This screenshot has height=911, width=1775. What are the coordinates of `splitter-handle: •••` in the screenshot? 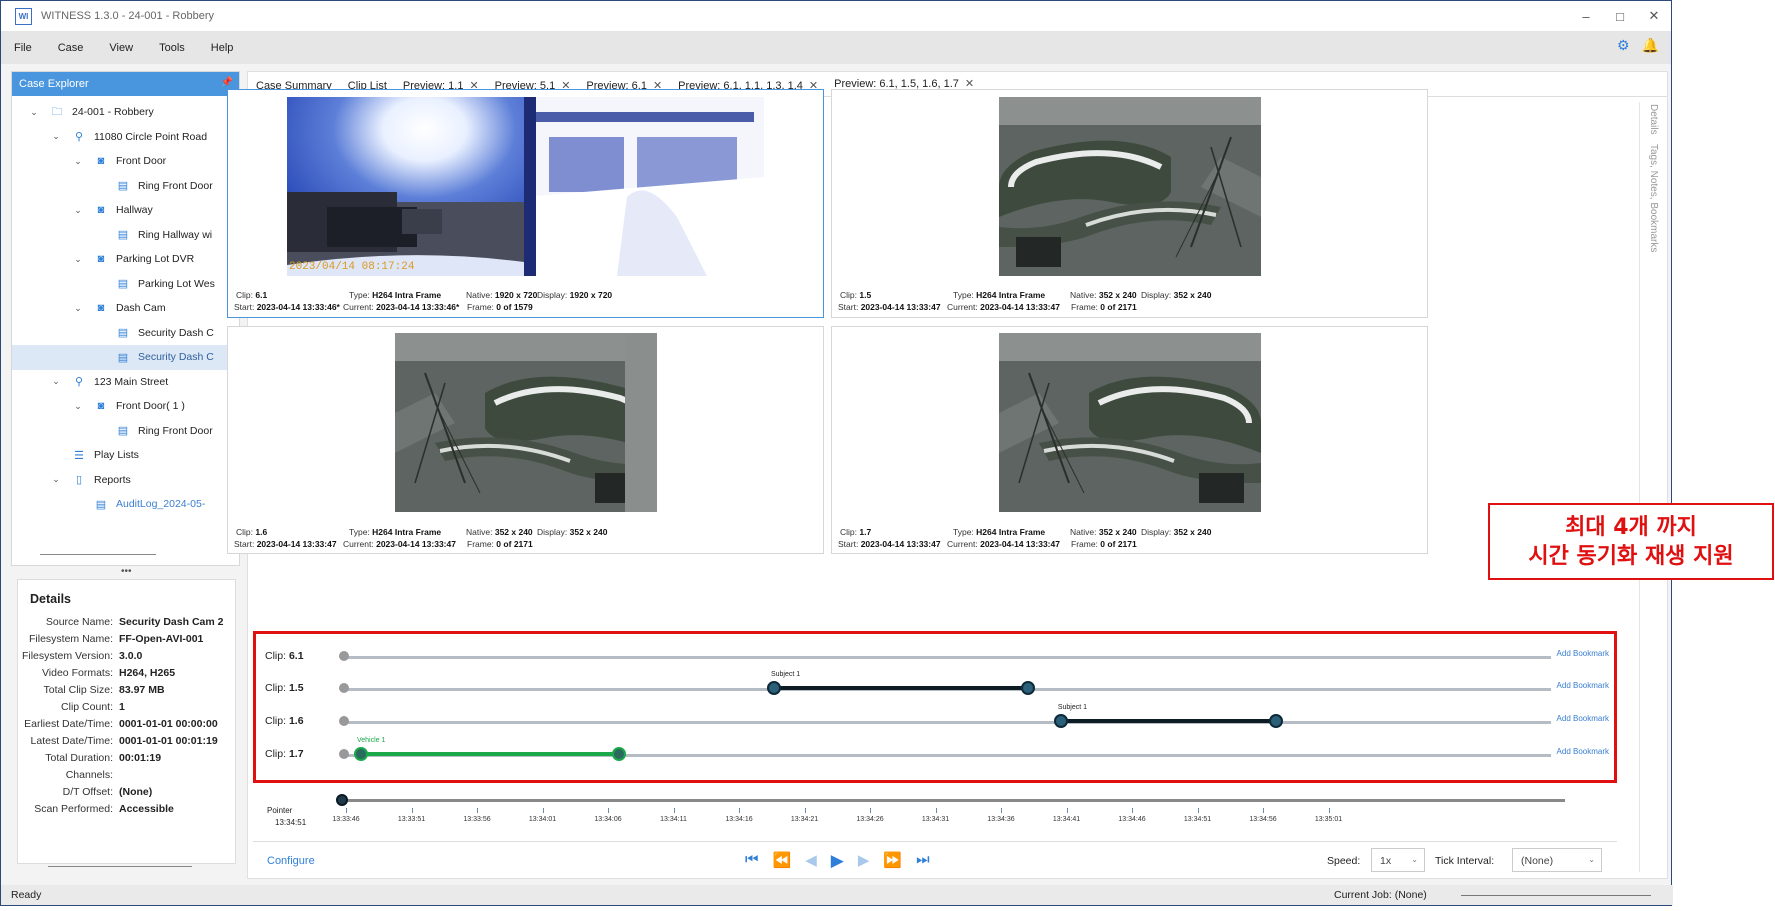 It's located at (126, 571).